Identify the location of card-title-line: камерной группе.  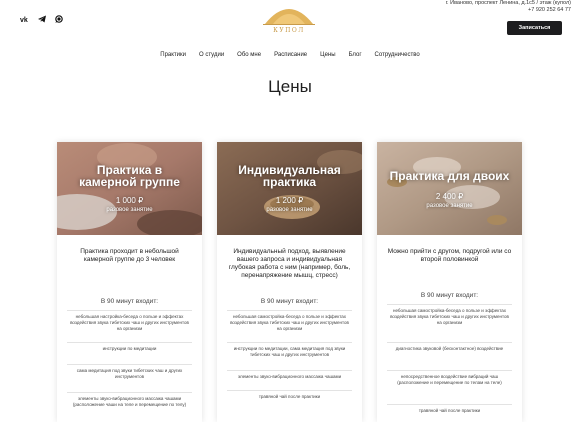
(129, 182).